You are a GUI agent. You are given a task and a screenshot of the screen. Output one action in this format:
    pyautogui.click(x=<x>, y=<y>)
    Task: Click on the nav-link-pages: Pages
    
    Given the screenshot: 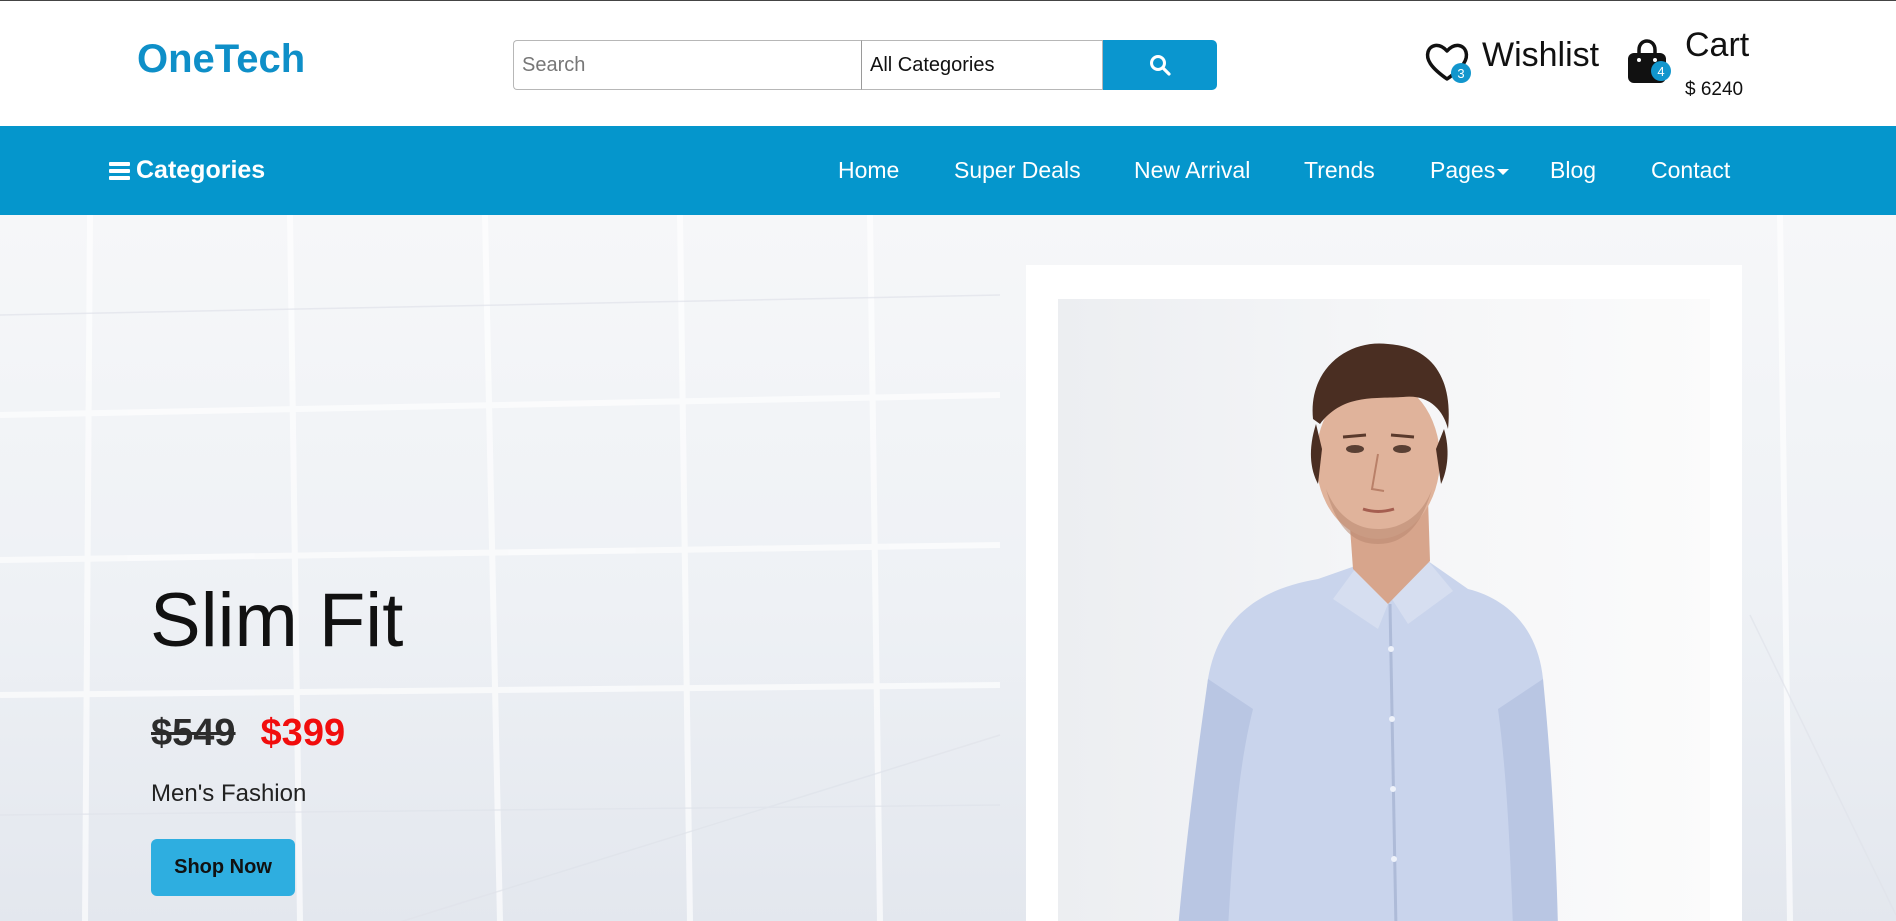 What is the action you would take?
    pyautogui.click(x=1470, y=170)
    